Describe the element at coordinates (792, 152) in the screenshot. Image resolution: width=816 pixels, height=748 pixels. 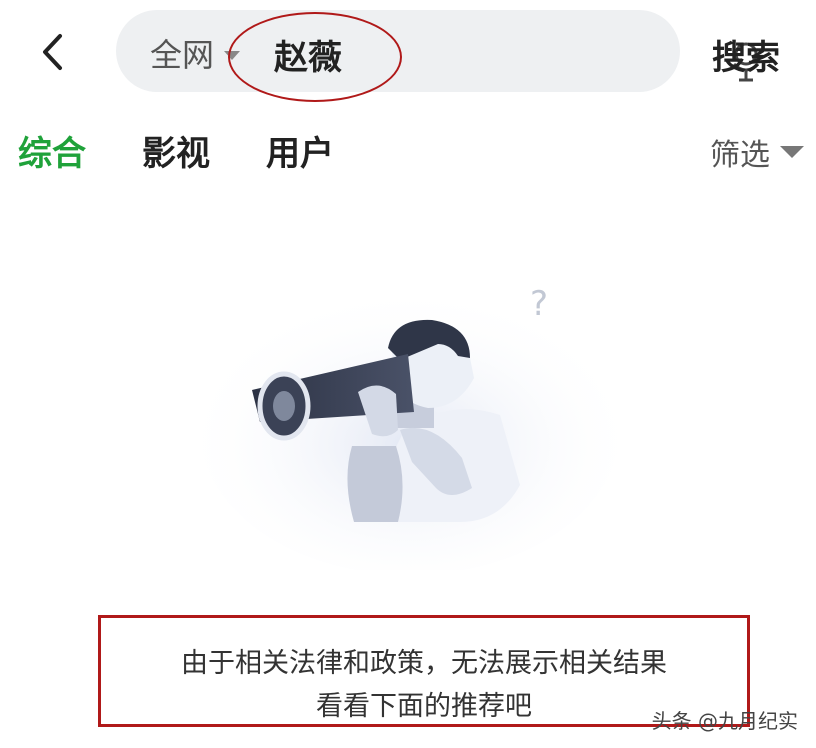
I see `caret-down-icon` at that location.